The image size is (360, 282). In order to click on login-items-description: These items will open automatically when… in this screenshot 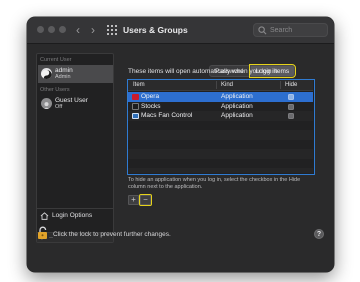, I will do `click(204, 71)`.